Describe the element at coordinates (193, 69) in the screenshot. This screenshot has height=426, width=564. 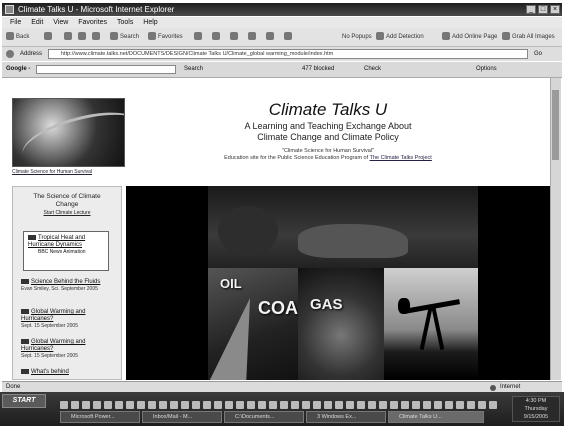
I see `google-search-button: Search` at that location.